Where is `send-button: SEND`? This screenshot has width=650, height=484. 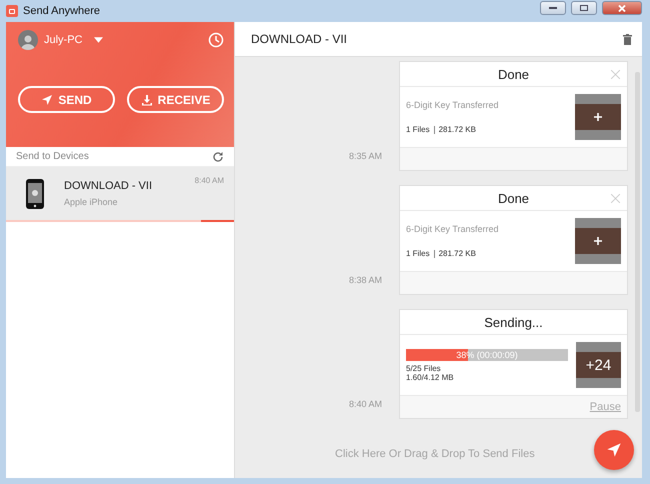 send-button: SEND is located at coordinates (66, 99).